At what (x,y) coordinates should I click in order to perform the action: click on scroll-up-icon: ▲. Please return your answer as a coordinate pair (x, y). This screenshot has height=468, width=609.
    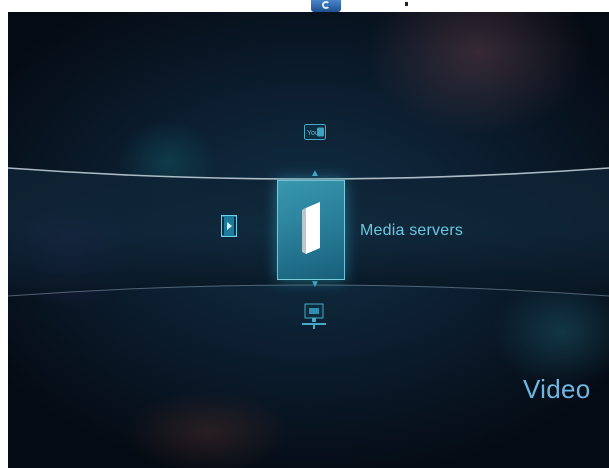
    Looking at the image, I should click on (315, 174).